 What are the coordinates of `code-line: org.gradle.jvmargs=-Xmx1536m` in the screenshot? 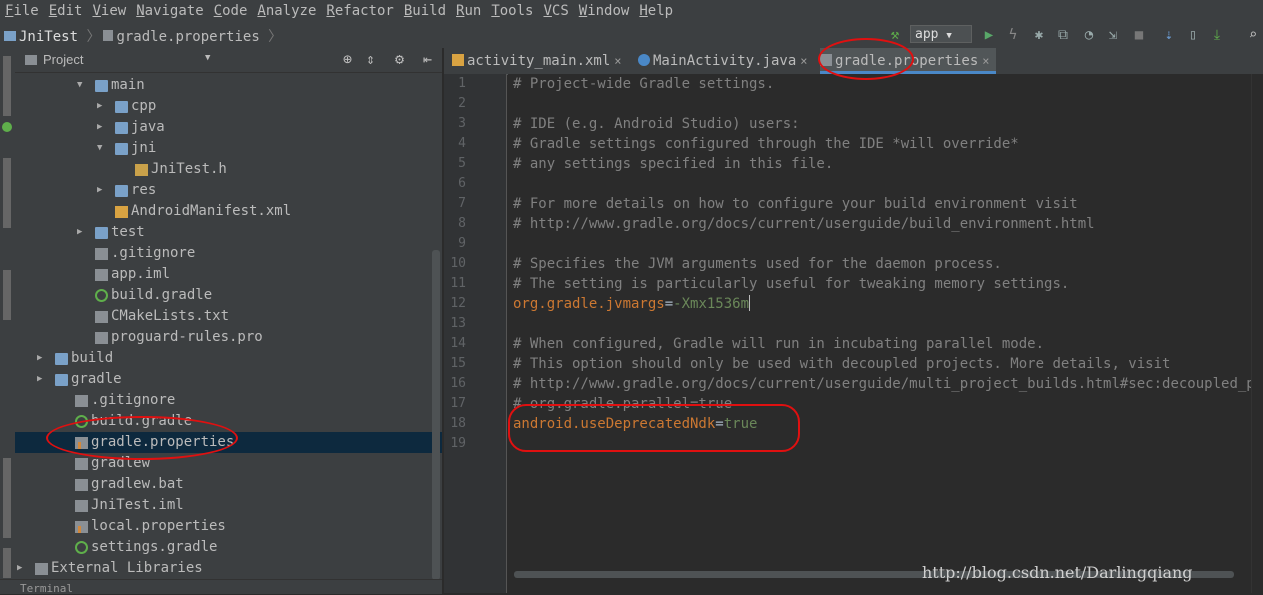 It's located at (632, 304).